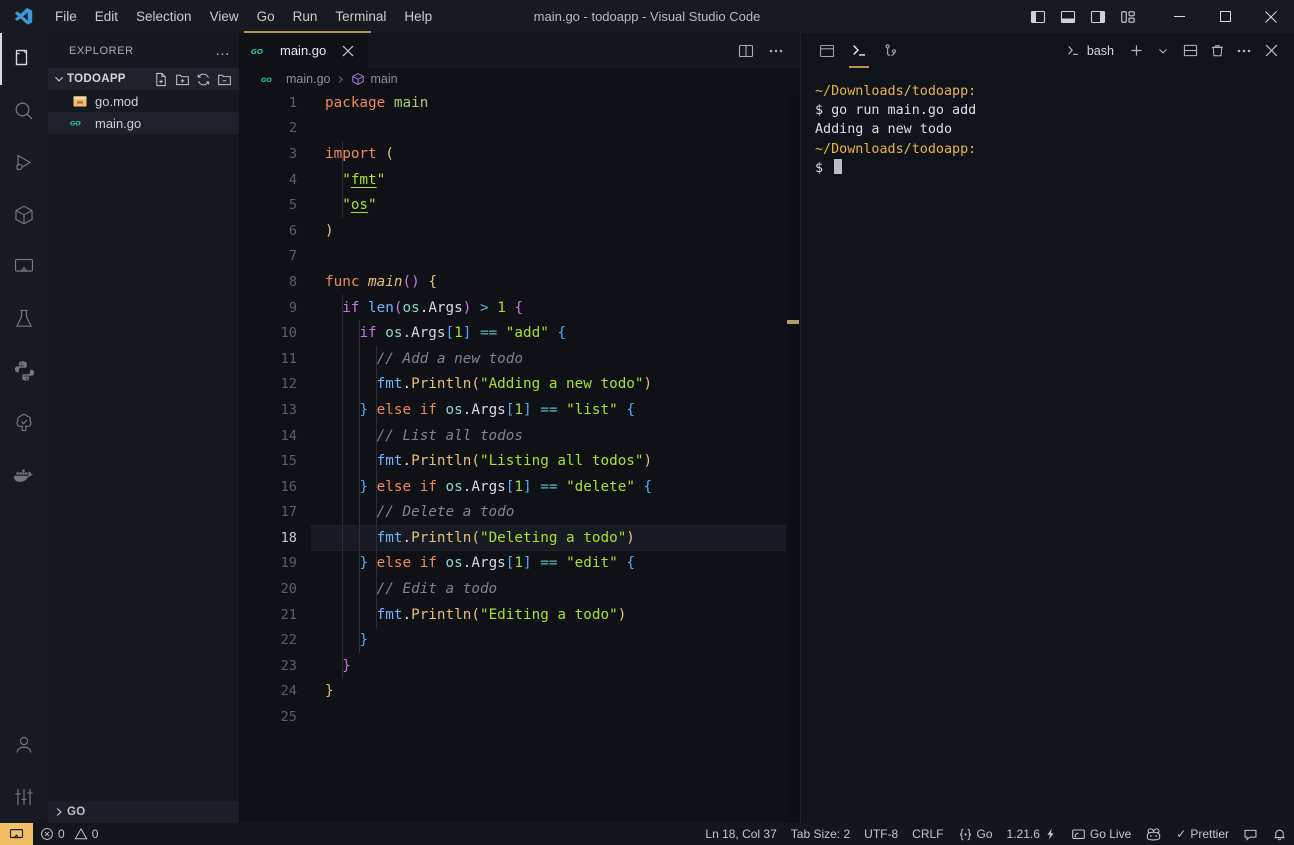 This screenshot has width=1294, height=845. What do you see at coordinates (24, 267) in the screenshot?
I see `activity-bar-item-remote-explorer` at bounding box center [24, 267].